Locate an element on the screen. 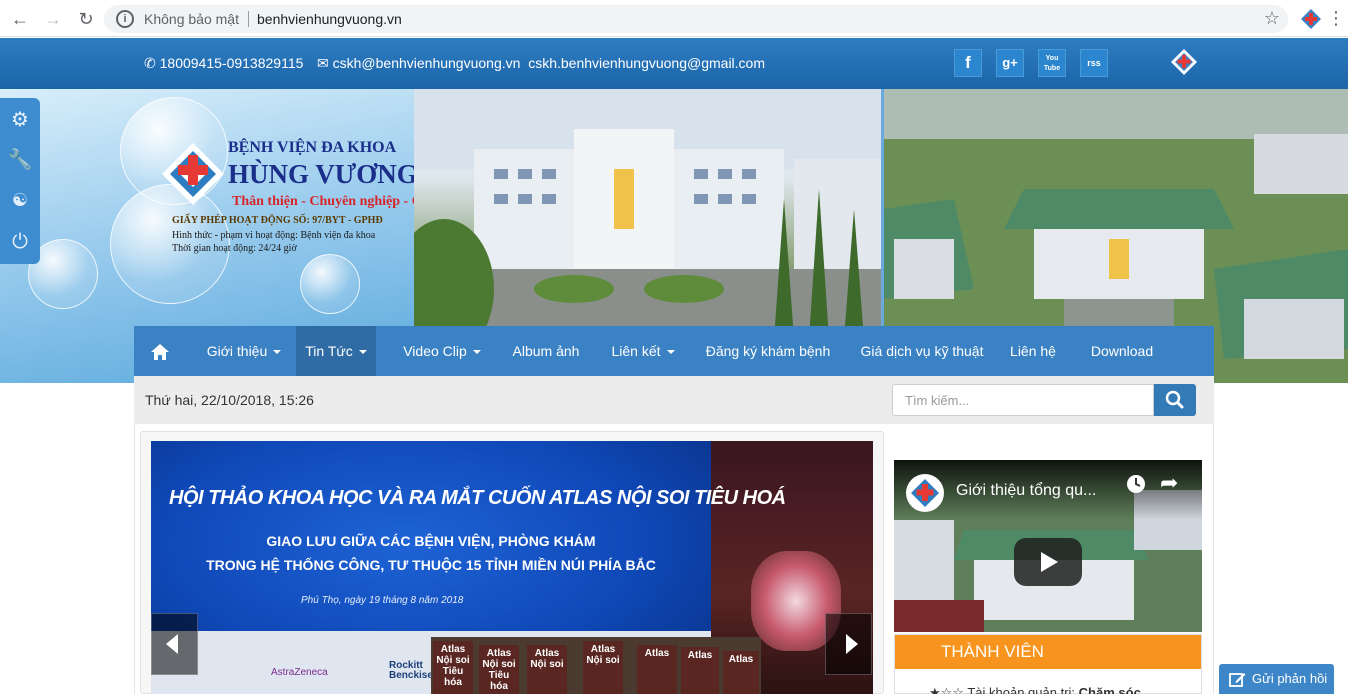 This screenshot has width=1348, height=694. home-icon is located at coordinates (160, 352).